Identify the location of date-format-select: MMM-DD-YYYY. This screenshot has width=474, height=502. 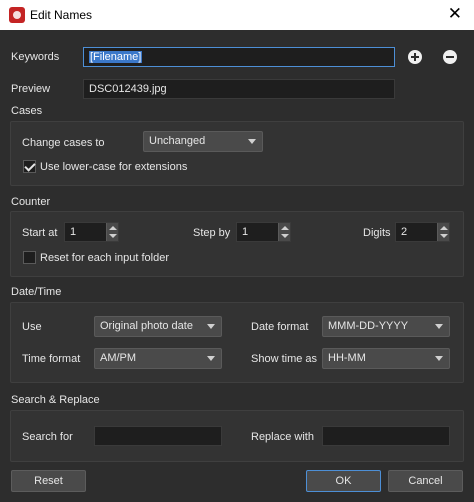
(386, 326).